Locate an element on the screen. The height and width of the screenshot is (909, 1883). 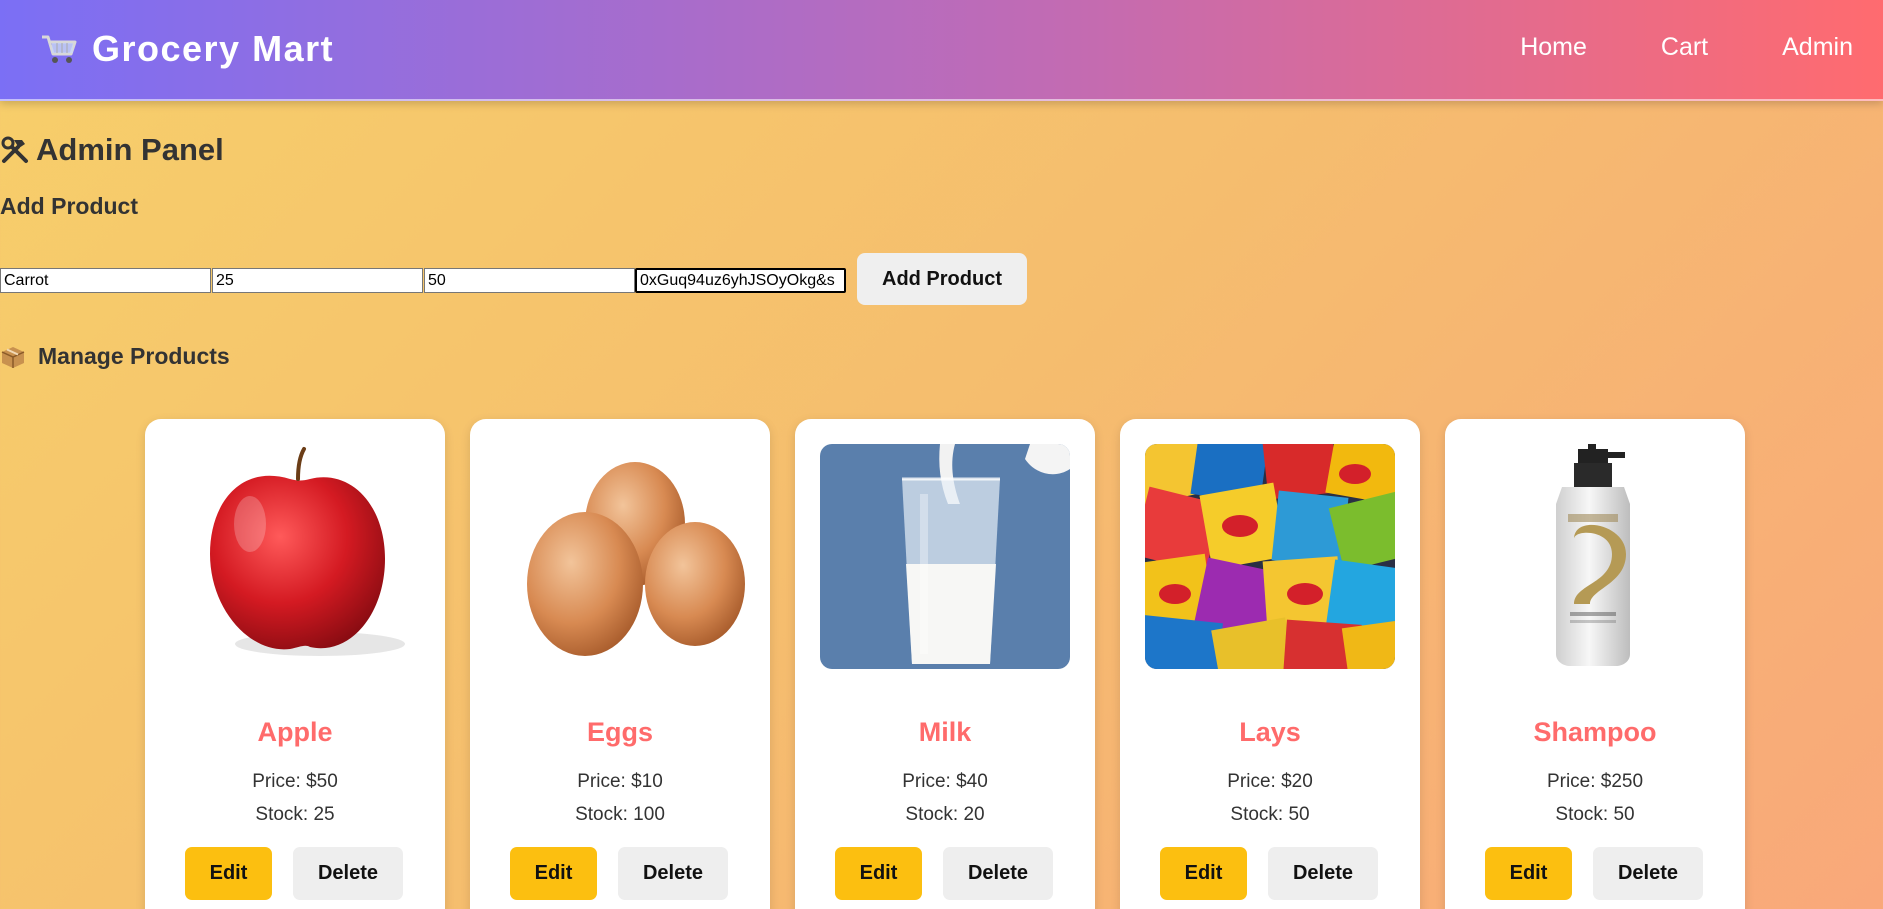
product-stock: Stock: 25 is located at coordinates (295, 814).